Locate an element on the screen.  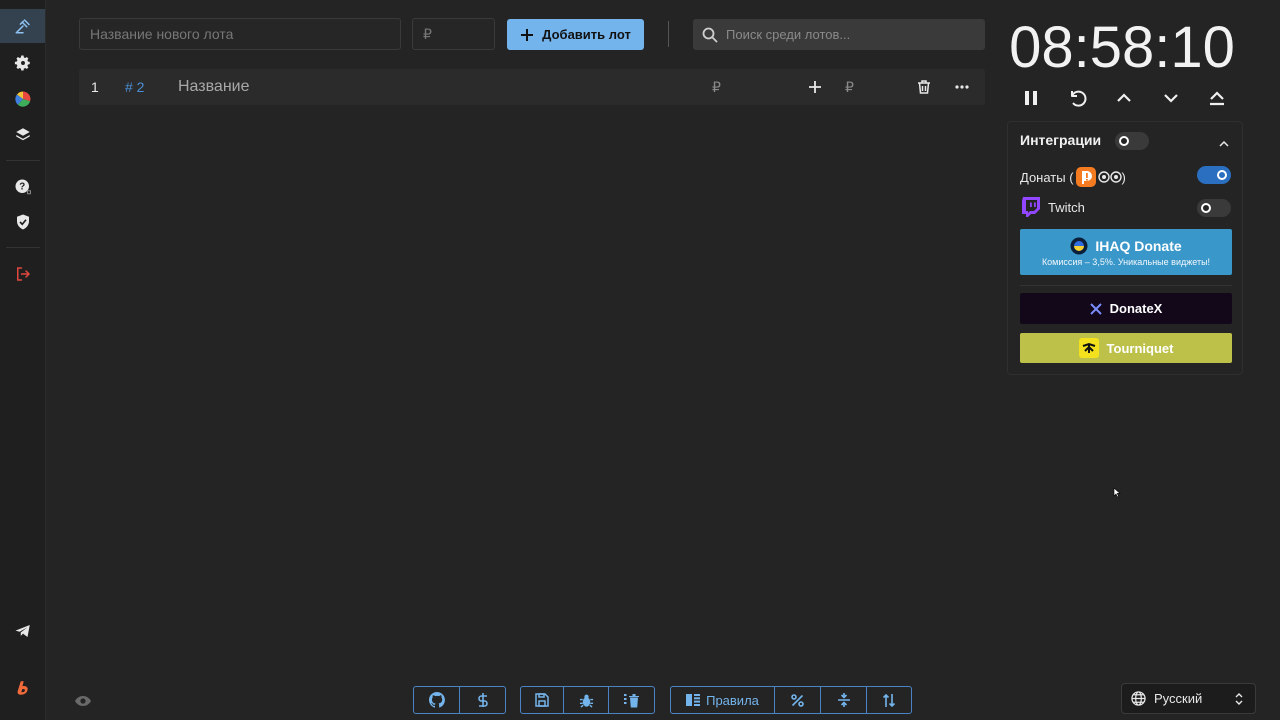
lot-name: Название is located at coordinates (214, 87).